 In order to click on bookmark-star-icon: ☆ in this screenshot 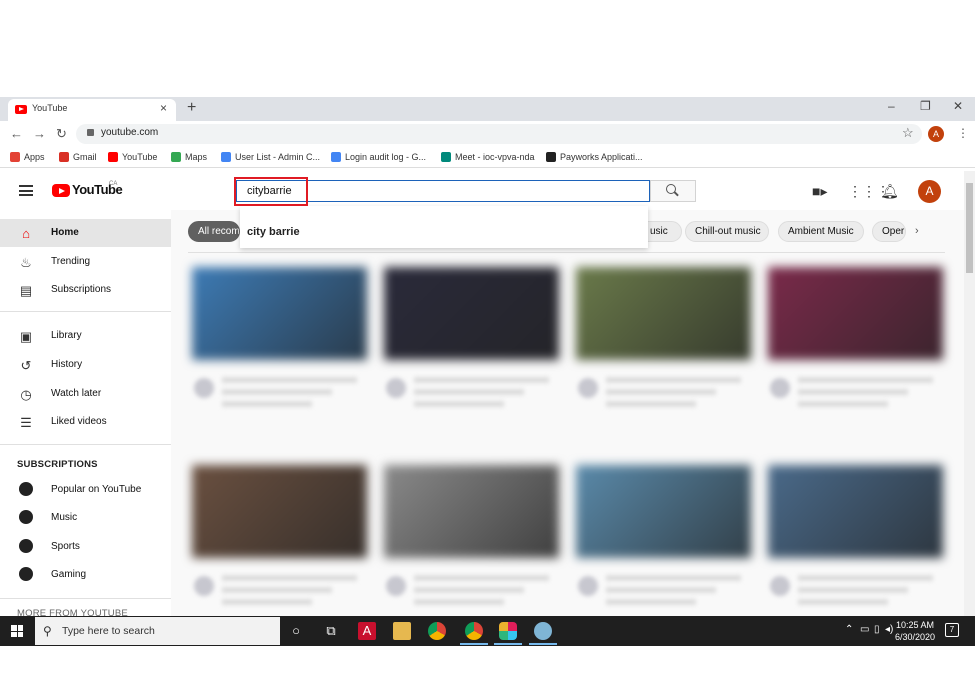, I will do `click(908, 133)`.